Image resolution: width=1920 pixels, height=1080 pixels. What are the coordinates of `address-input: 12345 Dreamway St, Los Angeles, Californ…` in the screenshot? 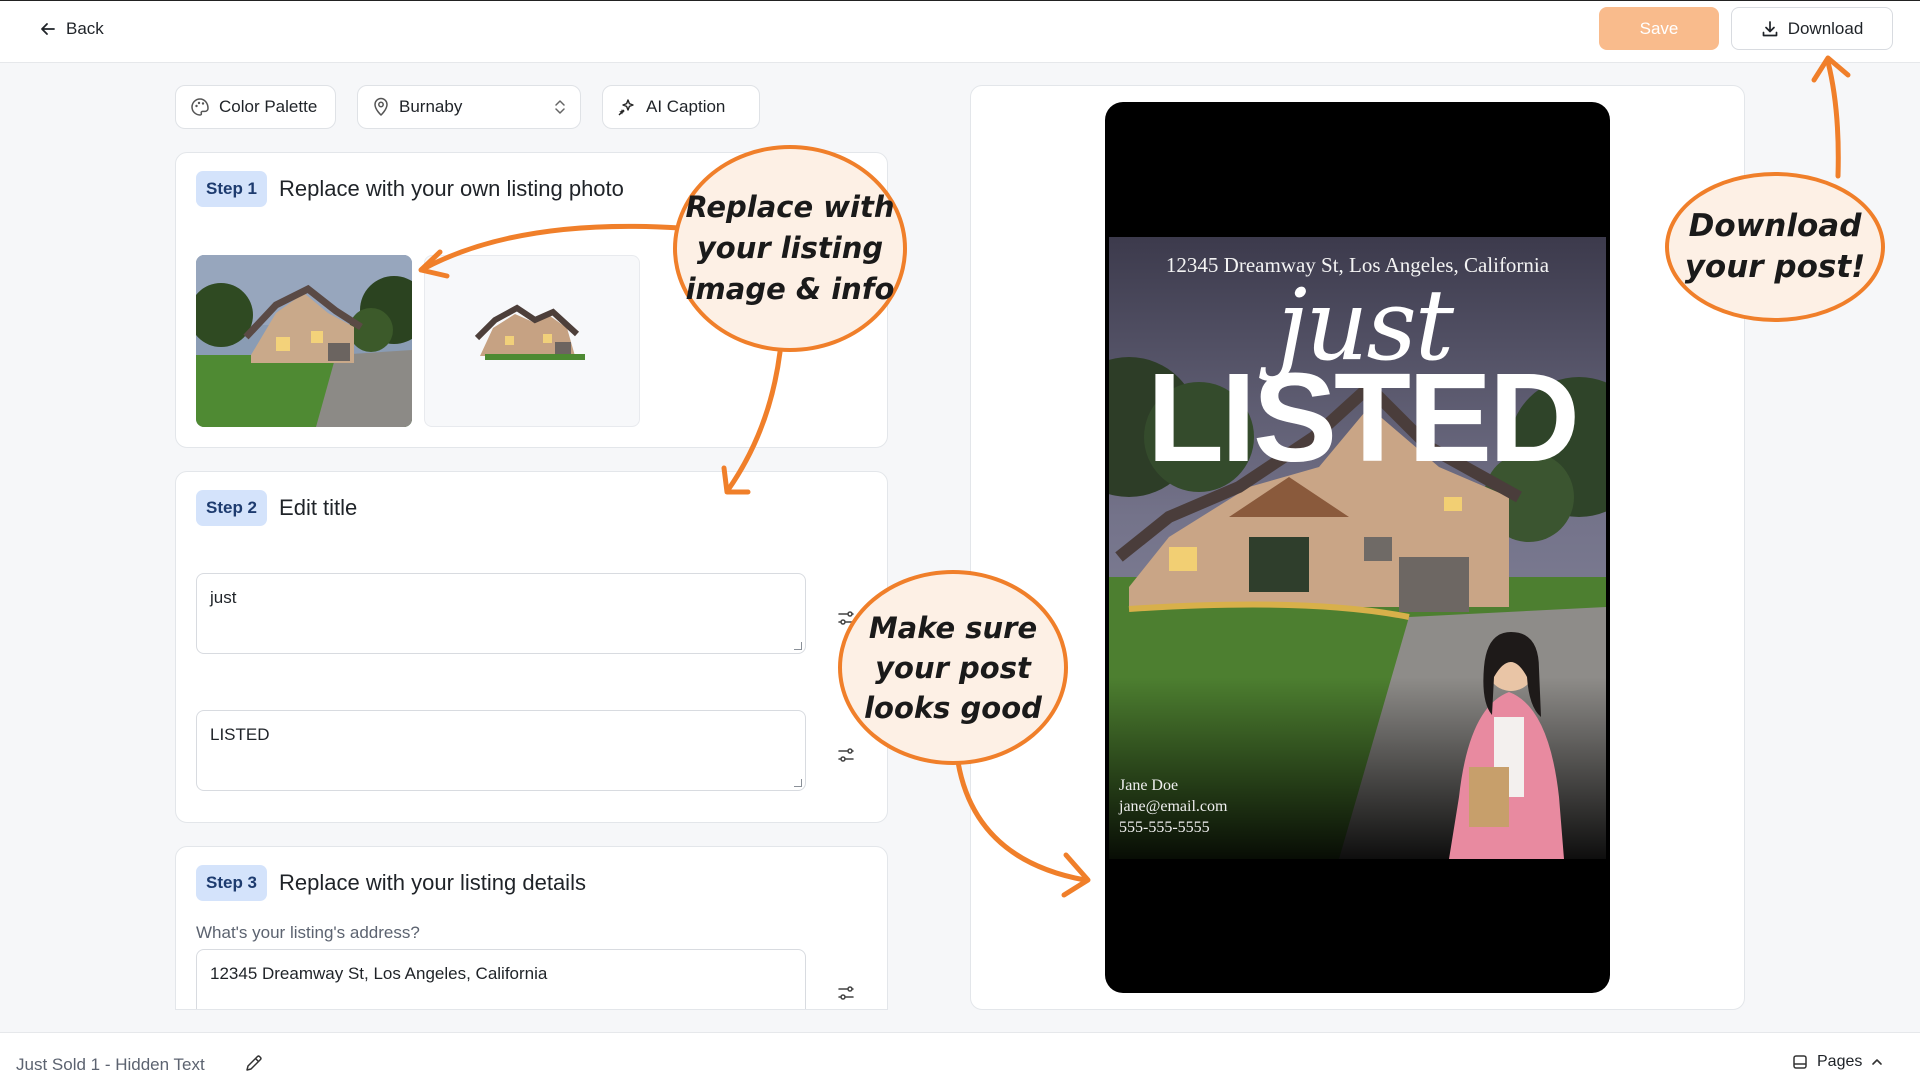 It's located at (501, 979).